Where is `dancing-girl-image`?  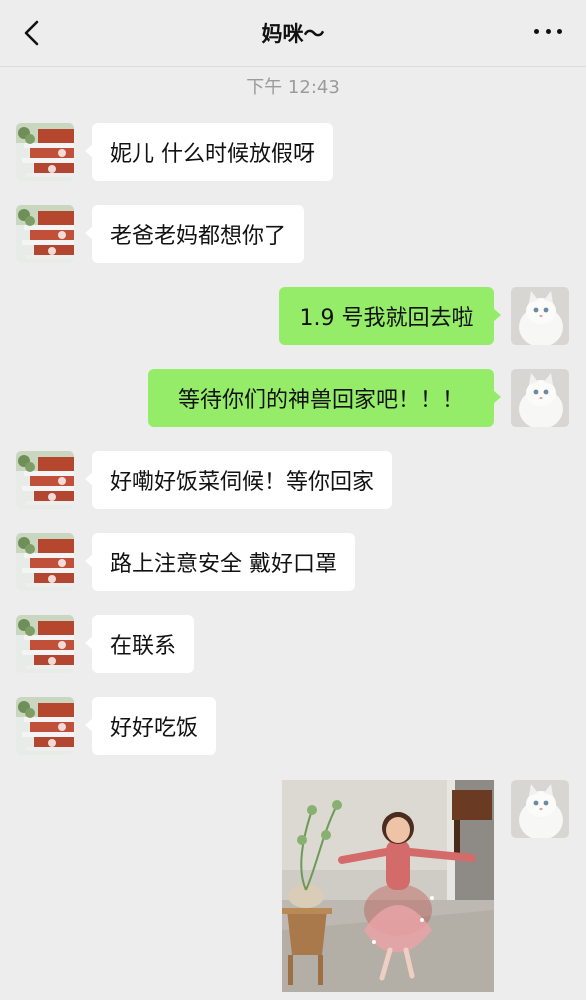 dancing-girl-image is located at coordinates (388, 886).